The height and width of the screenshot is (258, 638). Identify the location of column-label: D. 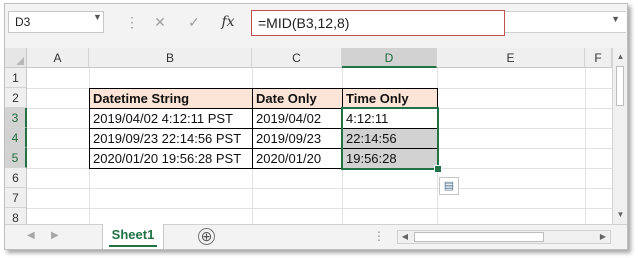
(389, 58).